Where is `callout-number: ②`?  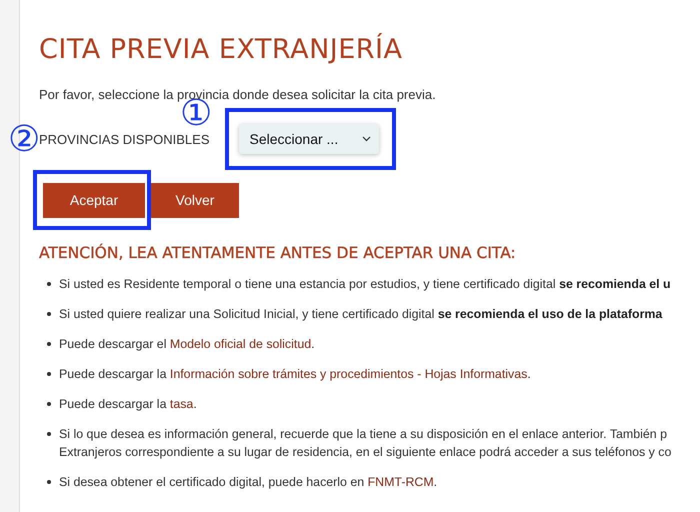 callout-number: ② is located at coordinates (24, 140).